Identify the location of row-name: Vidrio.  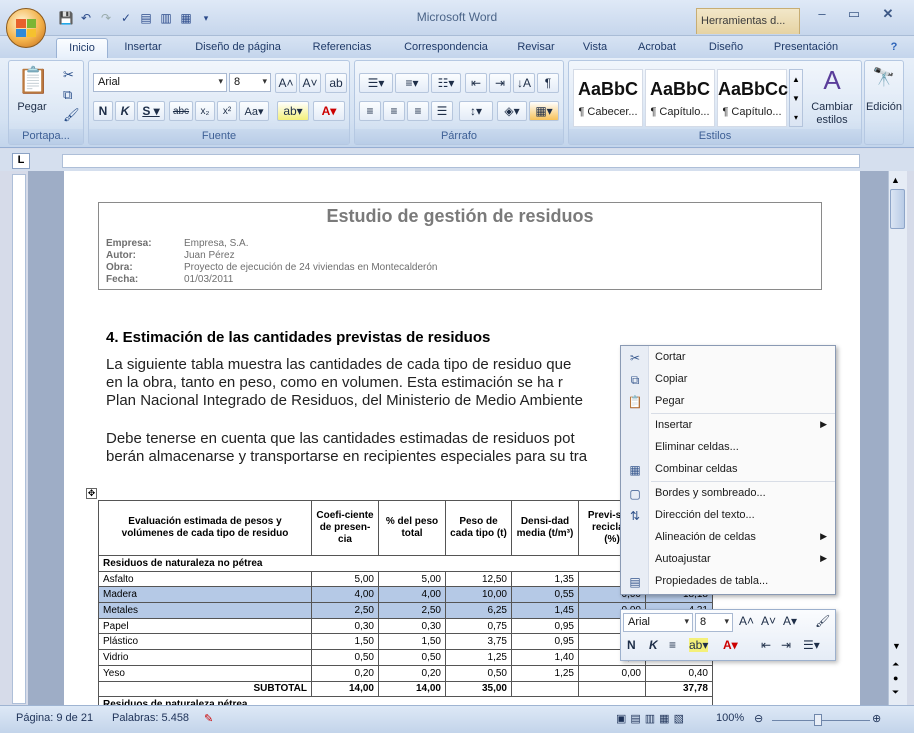
(205, 657).